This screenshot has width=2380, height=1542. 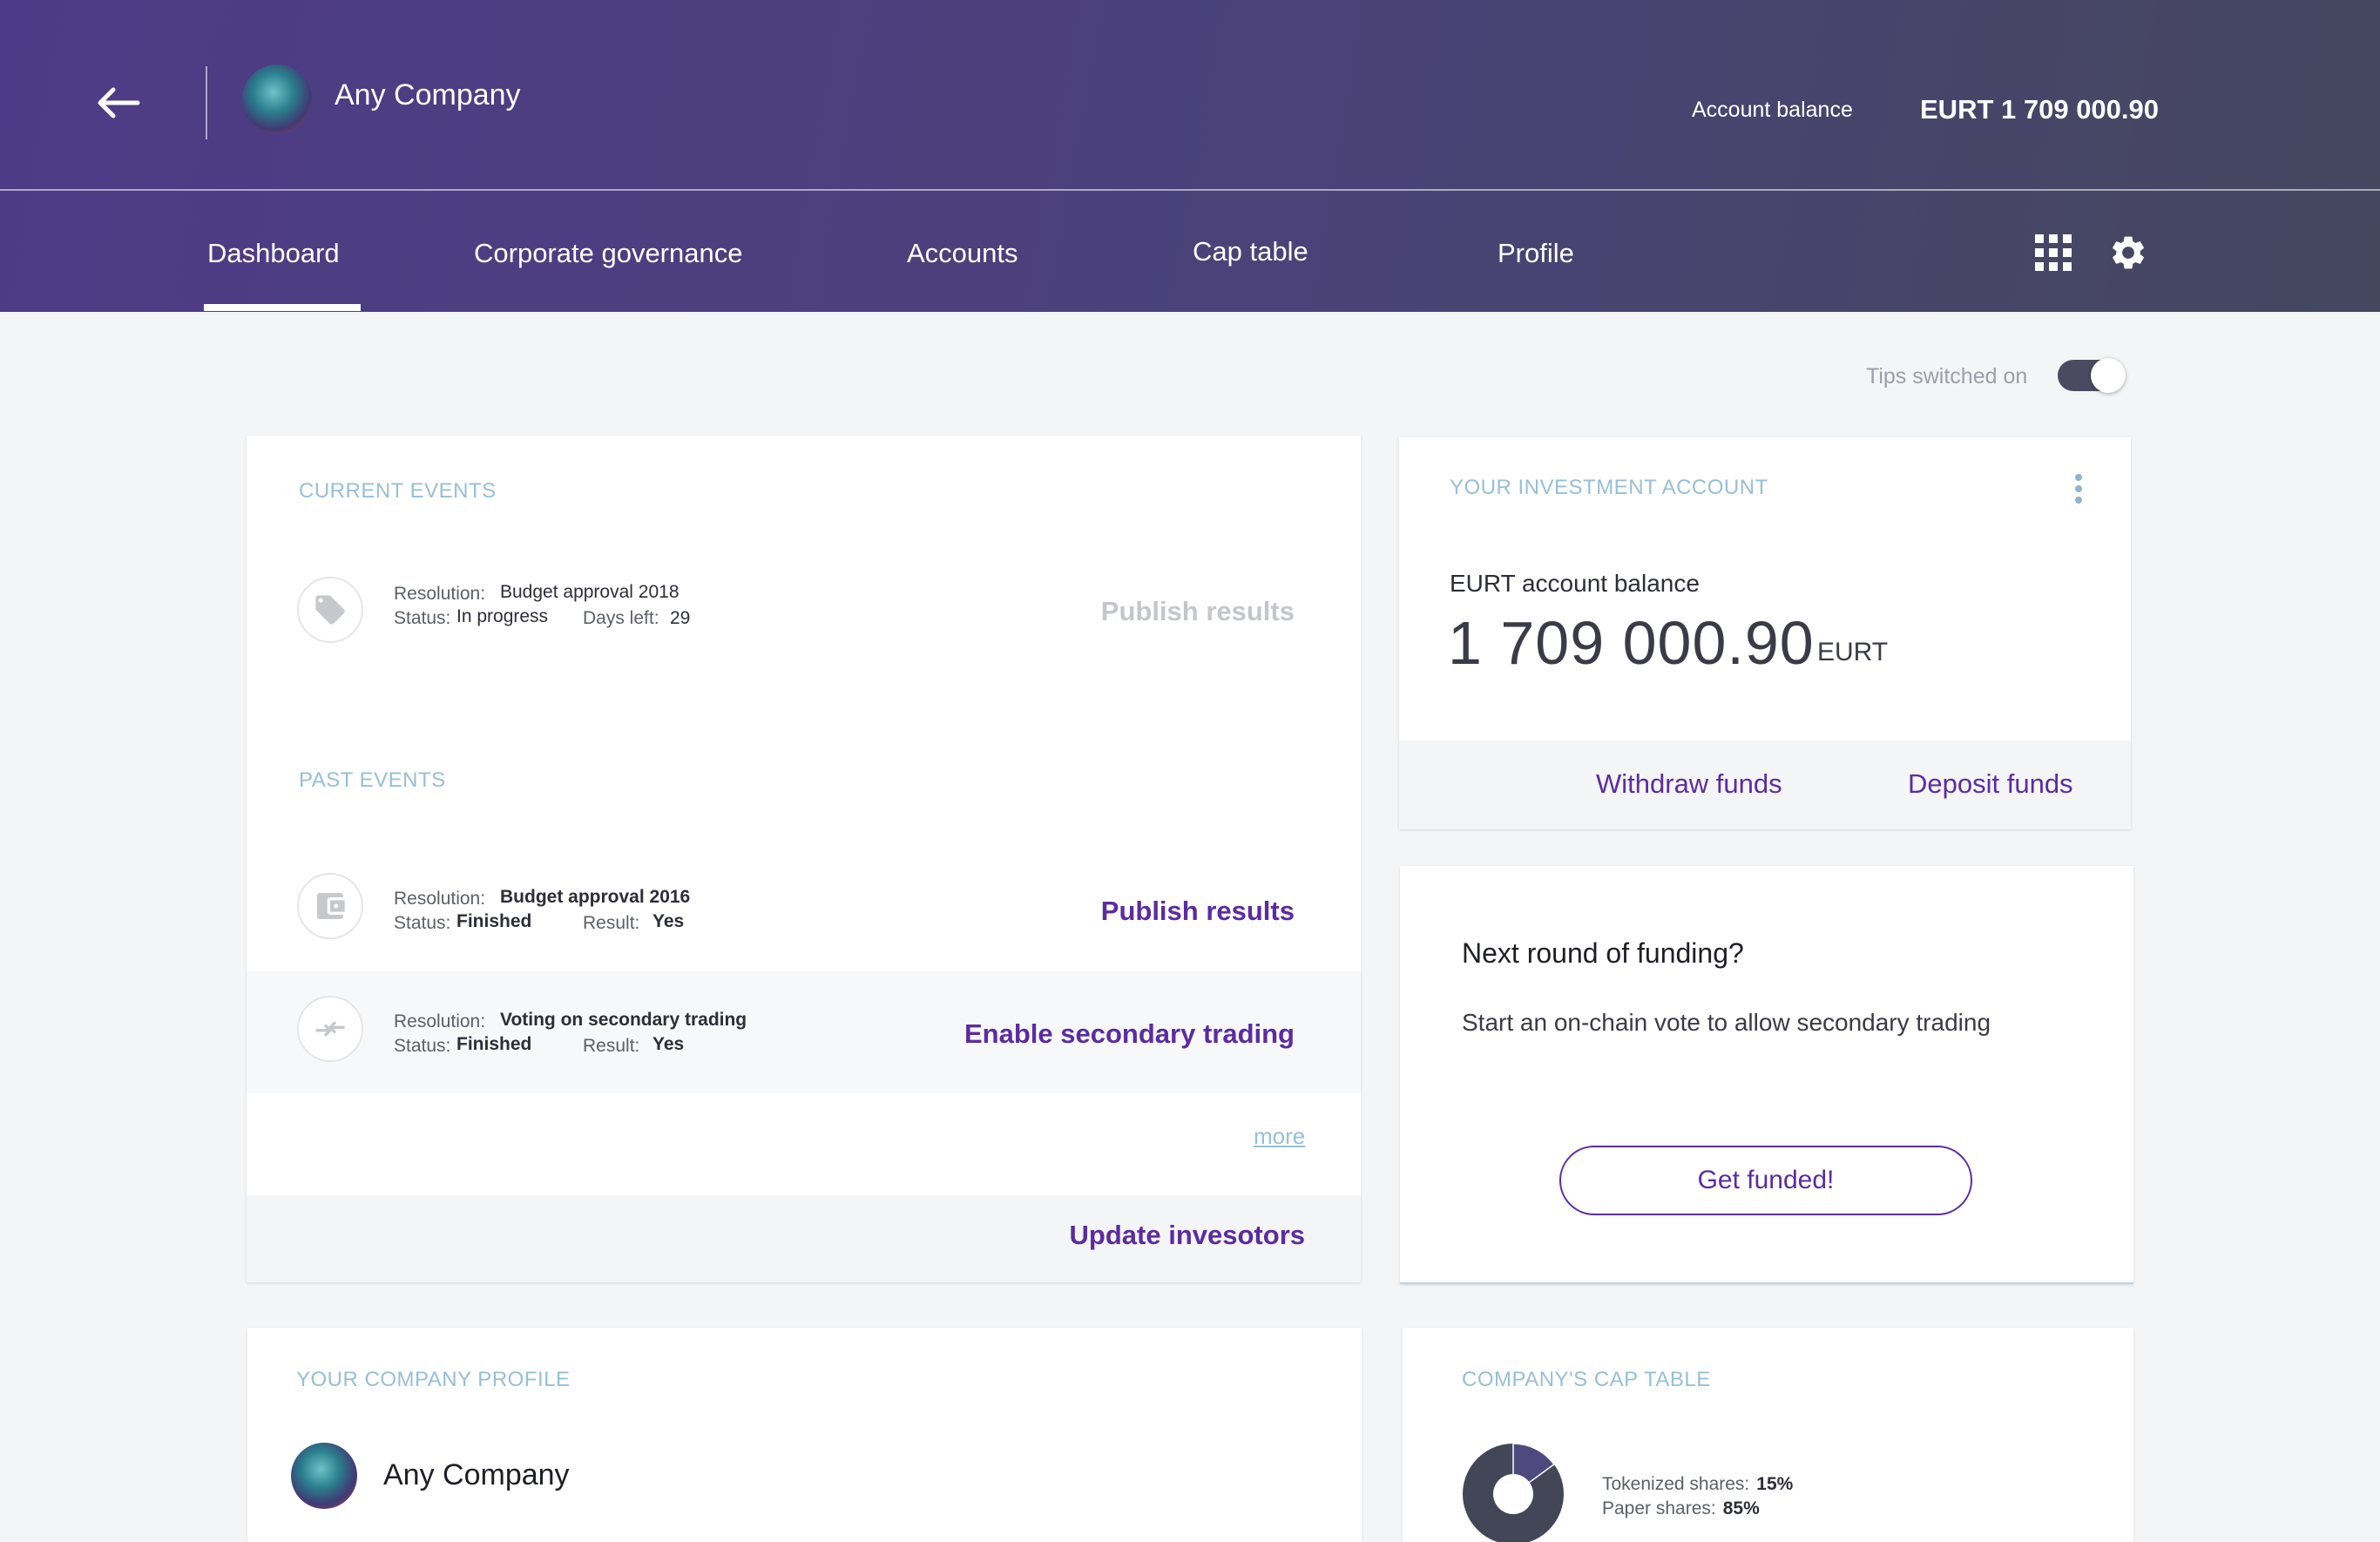 I want to click on tab-profile: Profile, so click(x=1536, y=253).